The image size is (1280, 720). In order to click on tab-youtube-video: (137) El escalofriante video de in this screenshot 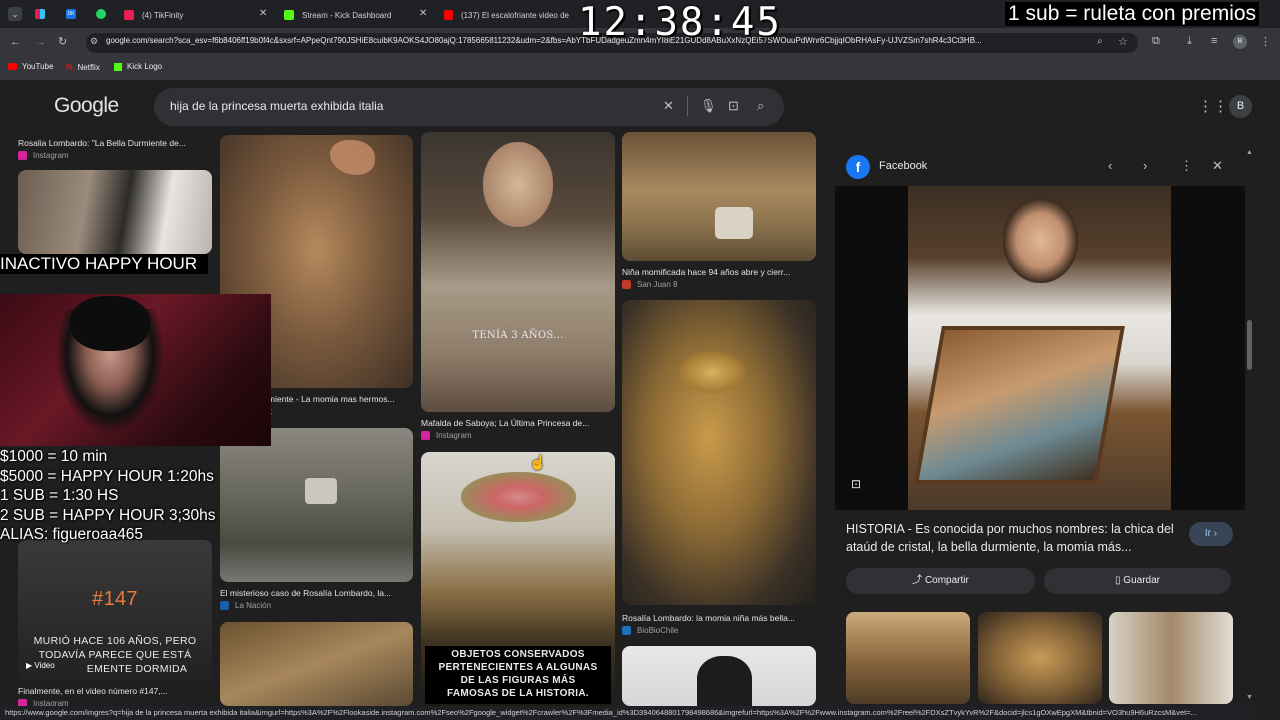, I will do `click(506, 15)`.